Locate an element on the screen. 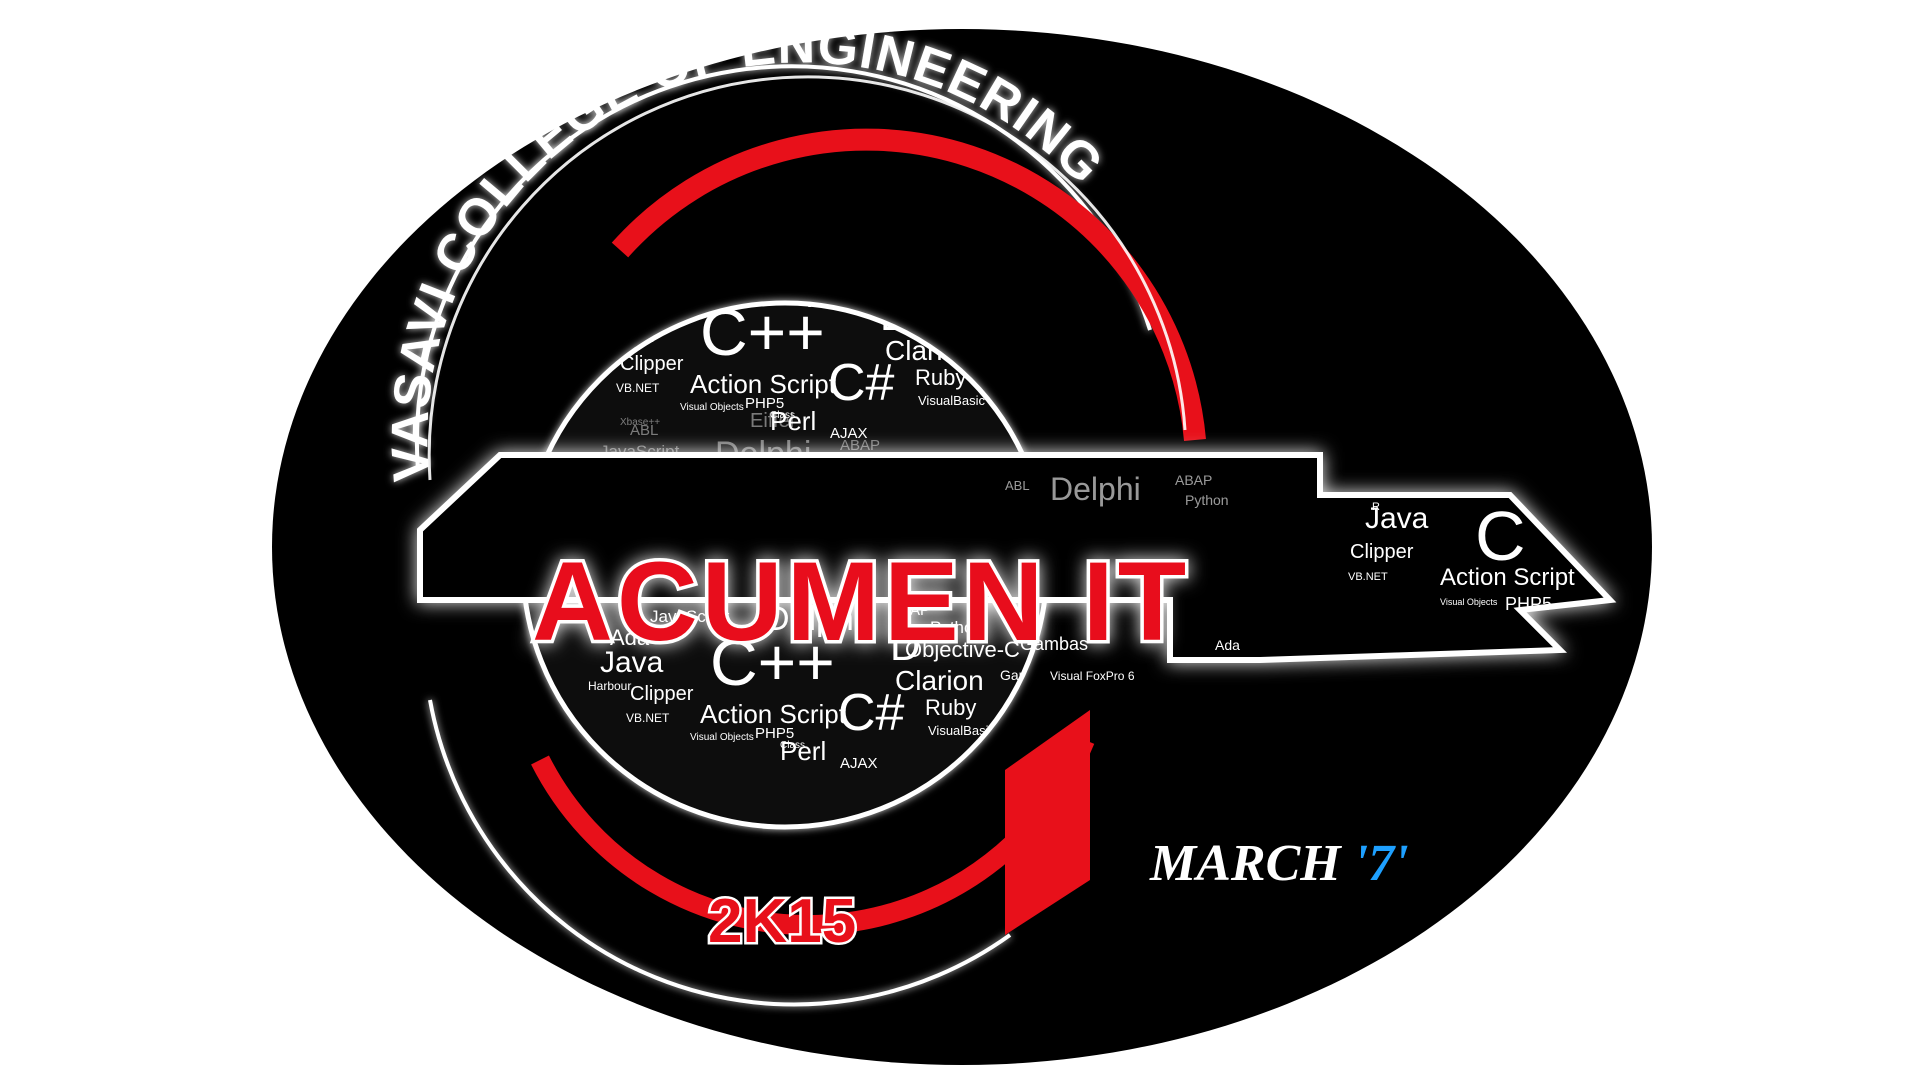  event-title: ACUMEN IT is located at coordinates (861, 601).